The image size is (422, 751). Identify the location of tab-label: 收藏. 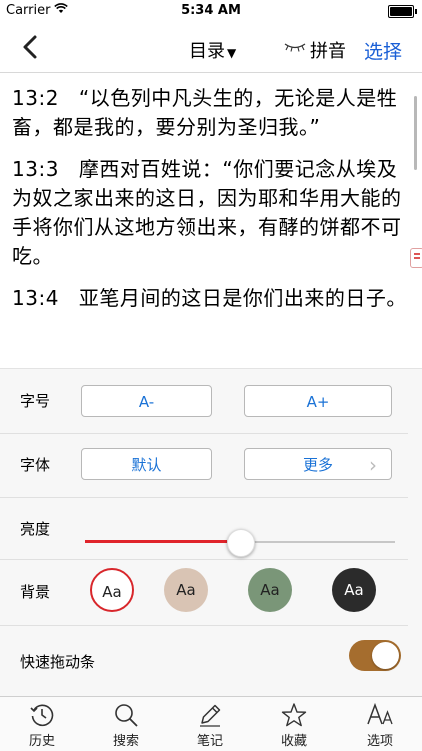
(293, 741).